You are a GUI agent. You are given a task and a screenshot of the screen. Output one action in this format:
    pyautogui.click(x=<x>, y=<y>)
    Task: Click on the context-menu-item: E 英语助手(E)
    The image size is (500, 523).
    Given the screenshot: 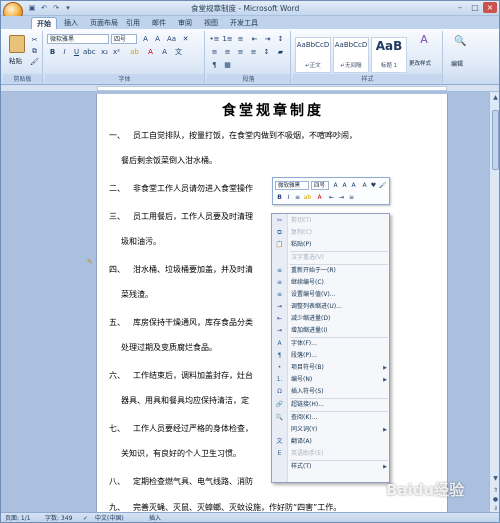 What is the action you would take?
    pyautogui.click(x=331, y=454)
    